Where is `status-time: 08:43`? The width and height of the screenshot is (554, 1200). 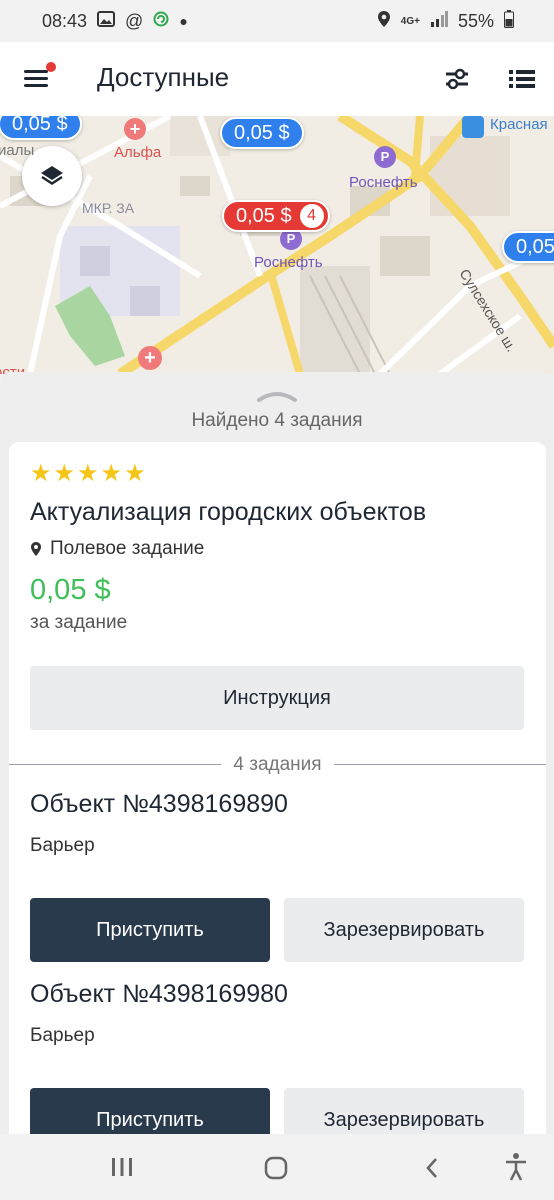
status-time: 08:43 is located at coordinates (65, 20).